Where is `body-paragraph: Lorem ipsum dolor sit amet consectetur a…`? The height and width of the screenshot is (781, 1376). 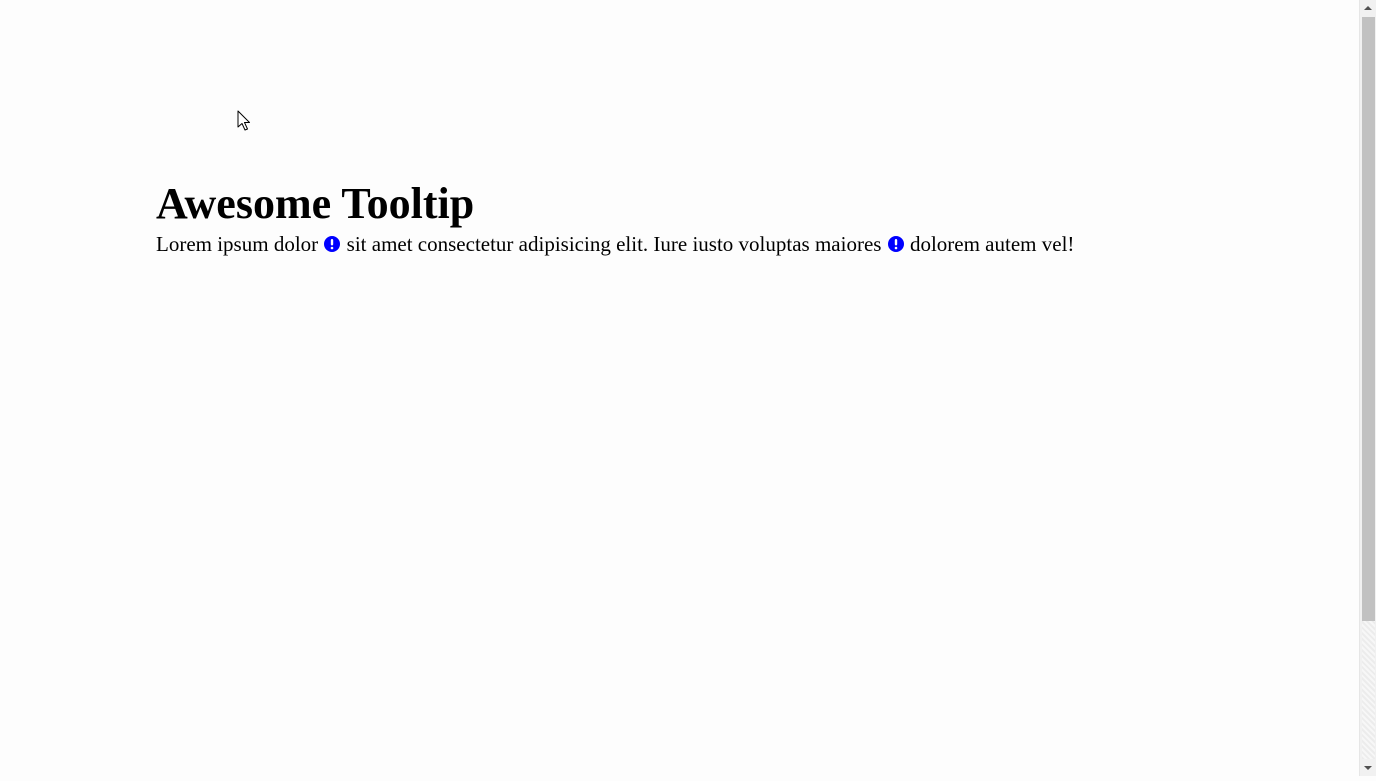 body-paragraph: Lorem ipsum dolor sit amet consectetur a… is located at coordinates (731, 244).